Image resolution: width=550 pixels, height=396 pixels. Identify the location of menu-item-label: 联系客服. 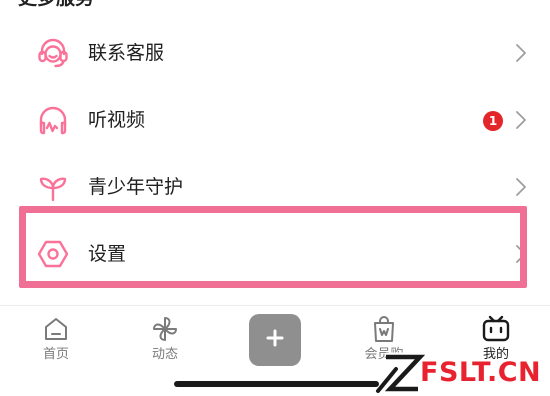
(126, 53).